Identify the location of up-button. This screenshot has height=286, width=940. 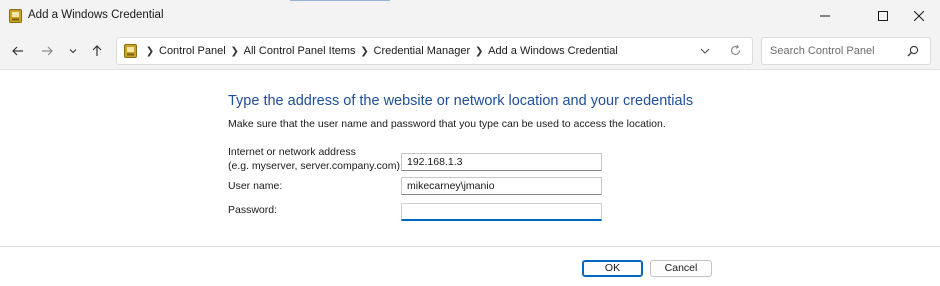
(97, 51).